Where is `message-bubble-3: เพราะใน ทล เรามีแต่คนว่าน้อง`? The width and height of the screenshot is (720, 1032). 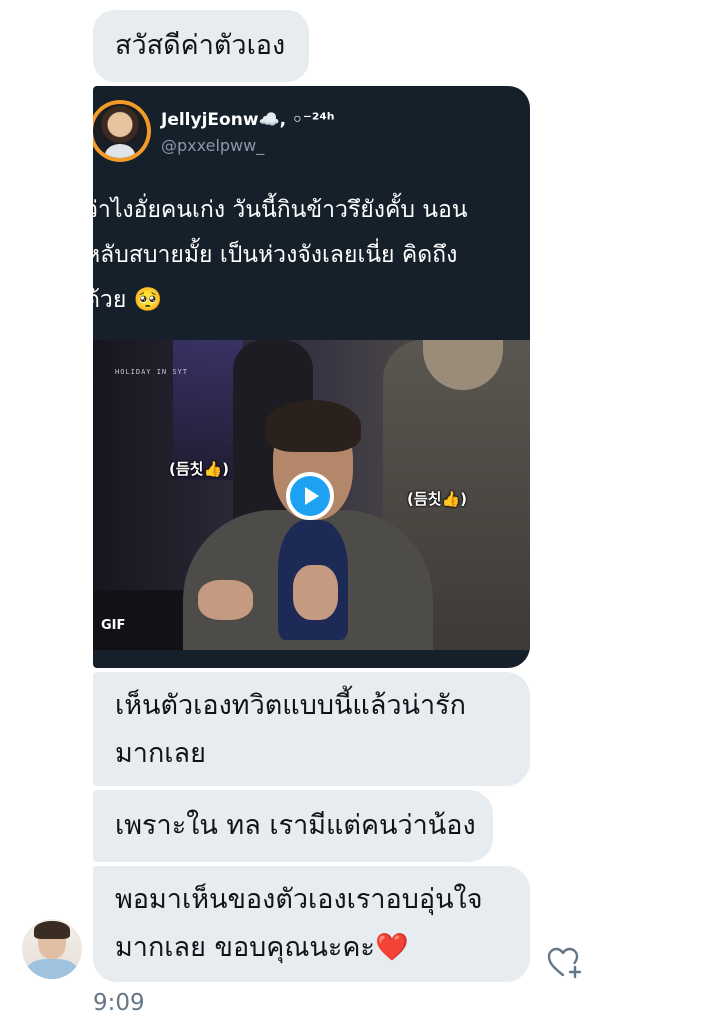 message-bubble-3: เพราะใน ทล เรามีแต่คนว่าน้อง is located at coordinates (293, 826).